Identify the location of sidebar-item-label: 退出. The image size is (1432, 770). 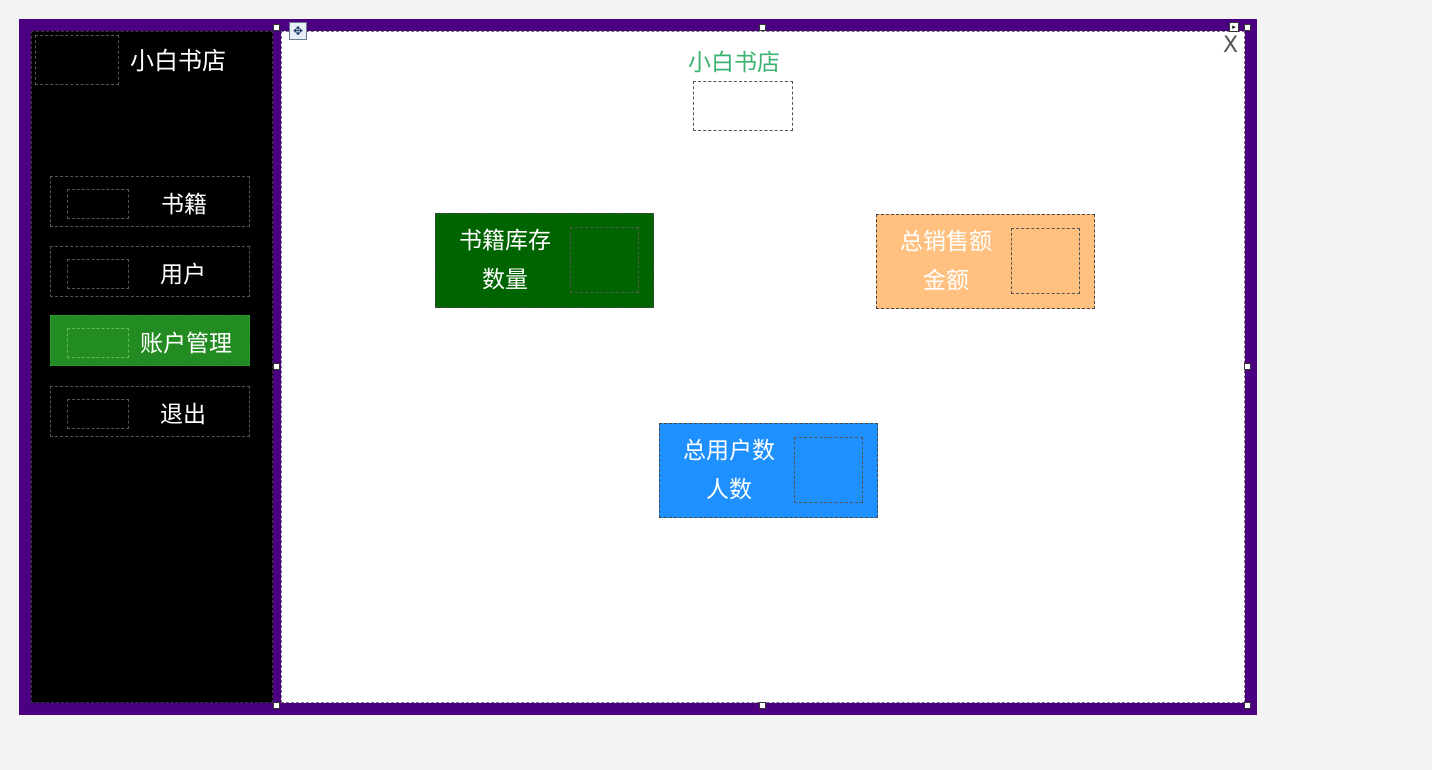
(183, 414).